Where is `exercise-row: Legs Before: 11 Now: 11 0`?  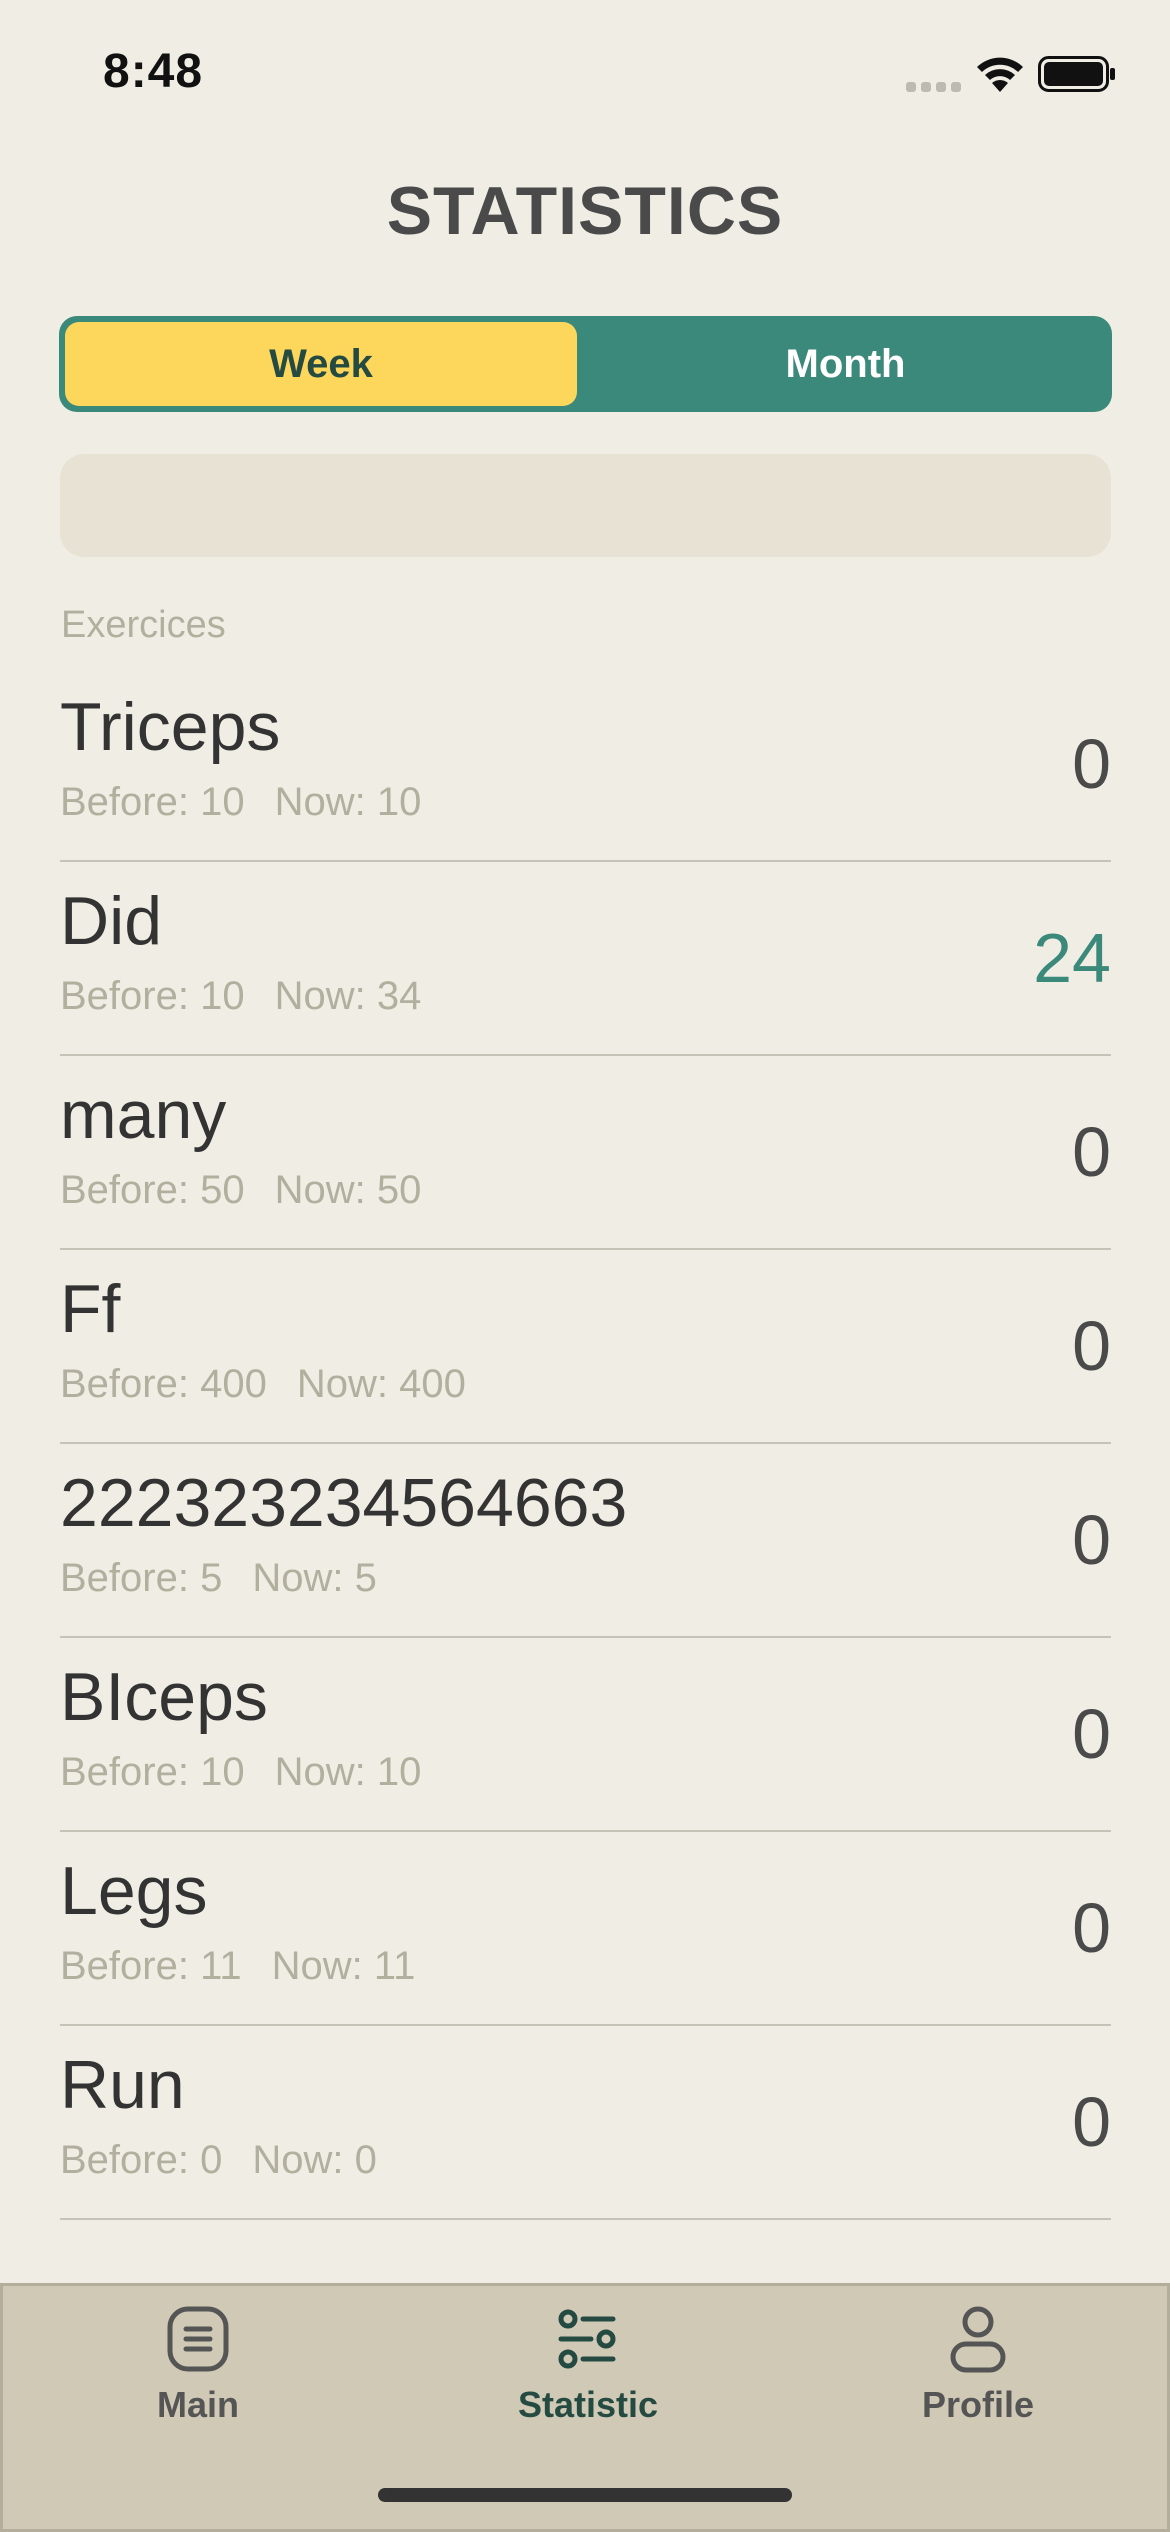 exercise-row: Legs Before: 11 Now: 11 0 is located at coordinates (585, 1929).